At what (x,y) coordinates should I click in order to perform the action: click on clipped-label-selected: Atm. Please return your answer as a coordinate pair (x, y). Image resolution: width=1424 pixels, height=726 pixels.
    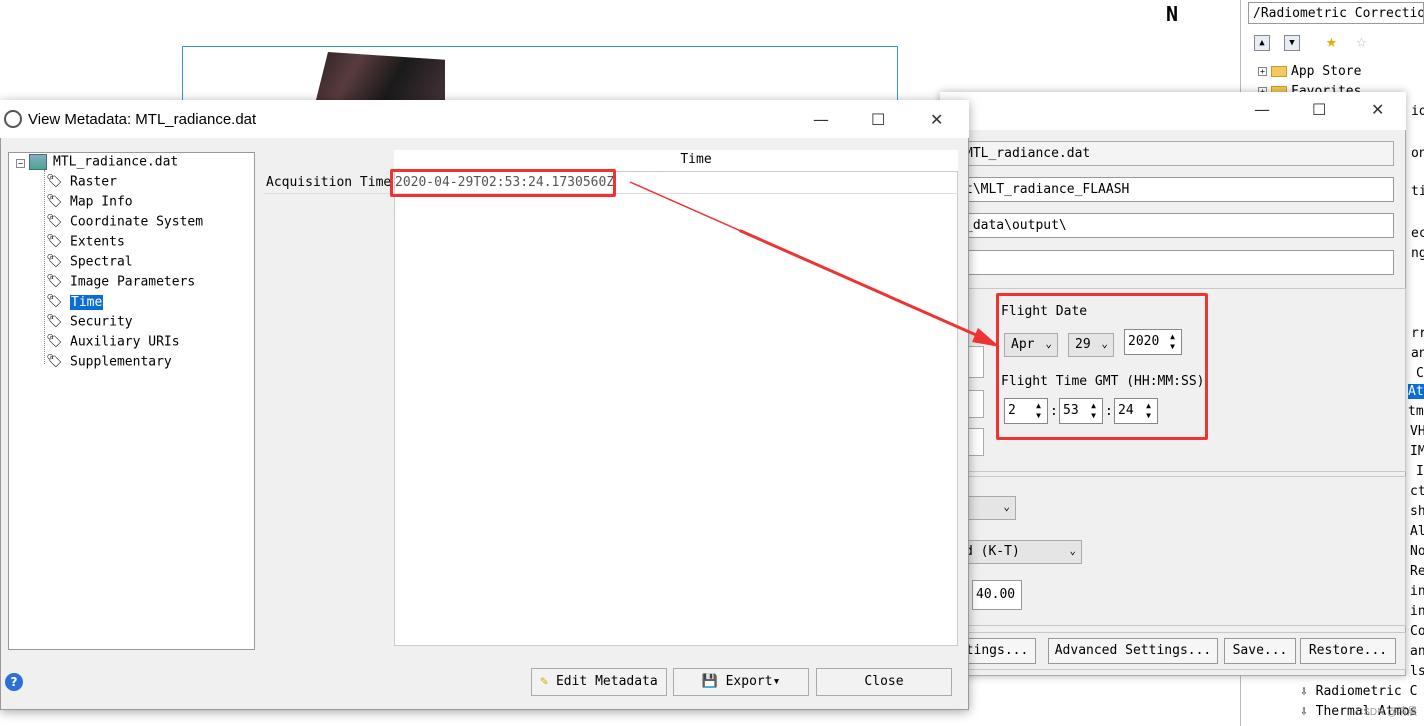
    Looking at the image, I should click on (1416, 391).